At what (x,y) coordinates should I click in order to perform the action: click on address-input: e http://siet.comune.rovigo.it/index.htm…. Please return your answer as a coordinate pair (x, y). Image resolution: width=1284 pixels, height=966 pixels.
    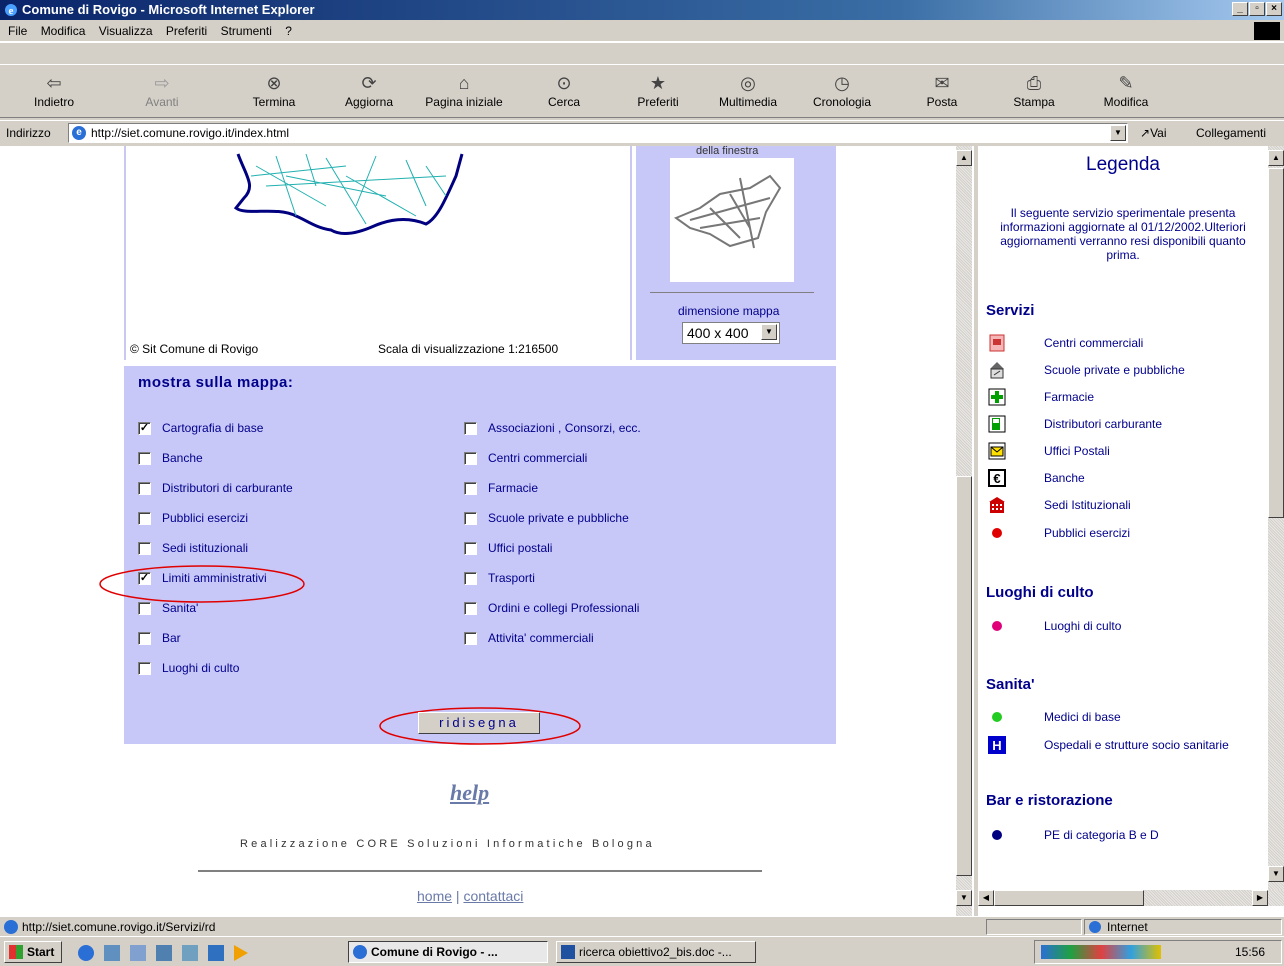
    Looking at the image, I should click on (598, 133).